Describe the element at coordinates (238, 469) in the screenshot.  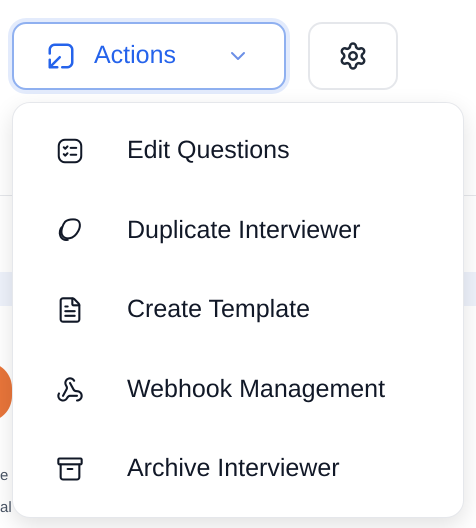
I see `menu-item: Archive Interviewer` at that location.